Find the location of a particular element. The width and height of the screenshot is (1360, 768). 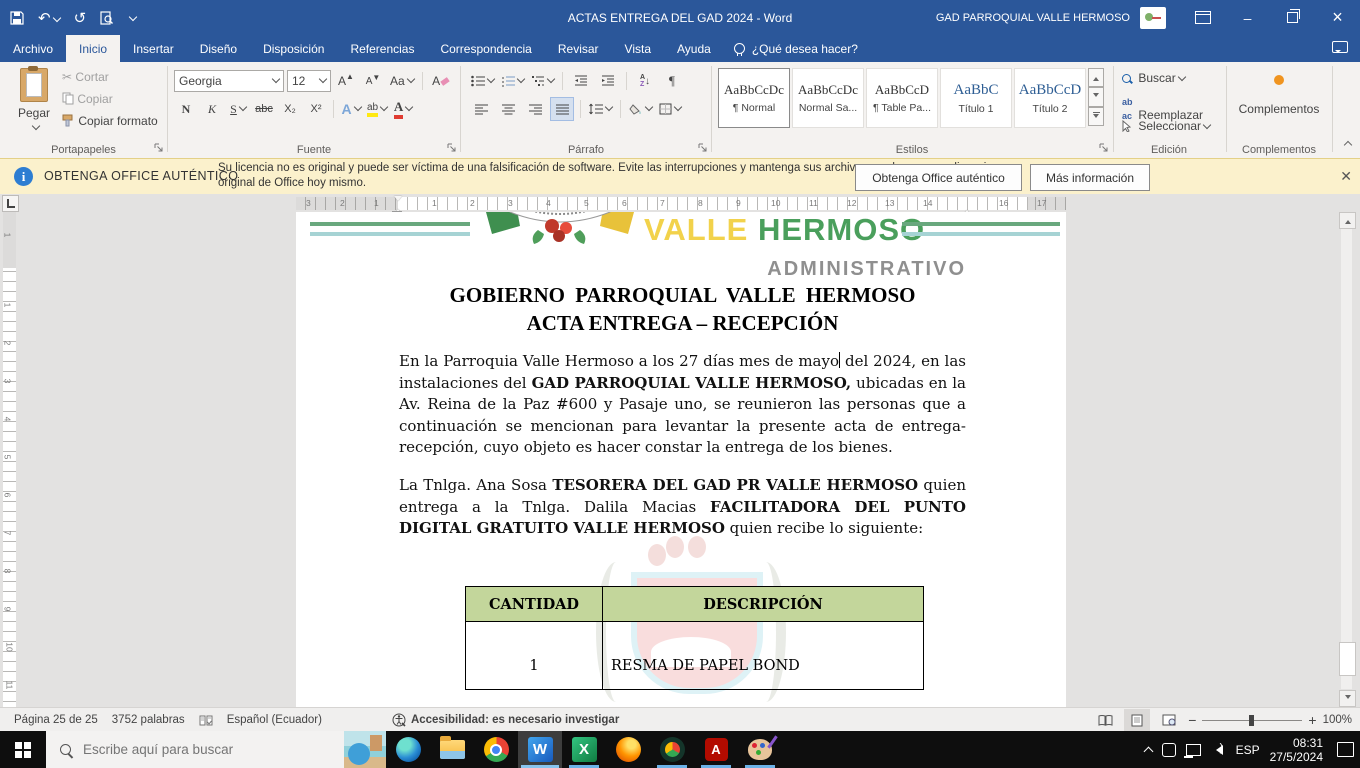

tab-correspondencia: Correspondencia is located at coordinates (485, 48).